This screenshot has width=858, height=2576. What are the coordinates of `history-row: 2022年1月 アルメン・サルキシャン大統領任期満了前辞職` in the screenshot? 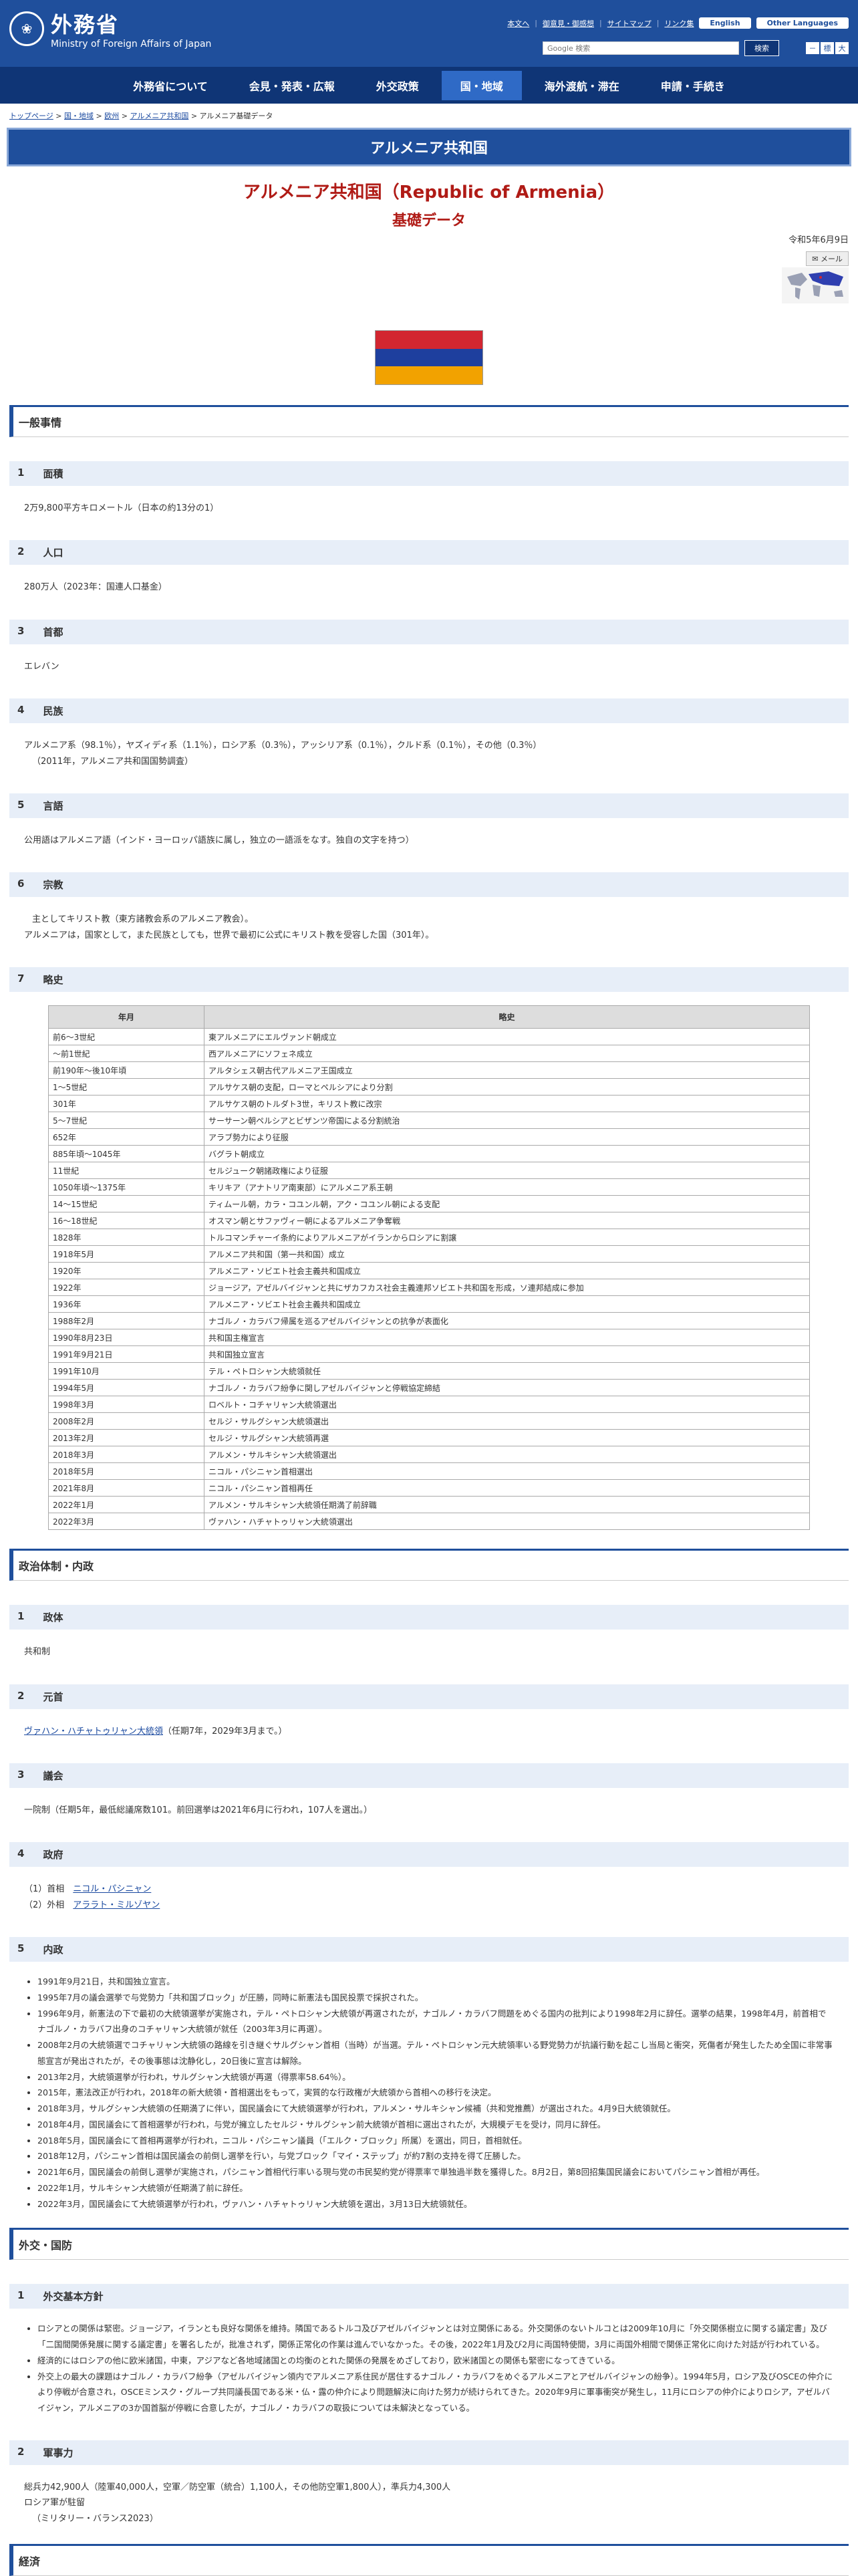 It's located at (429, 1505).